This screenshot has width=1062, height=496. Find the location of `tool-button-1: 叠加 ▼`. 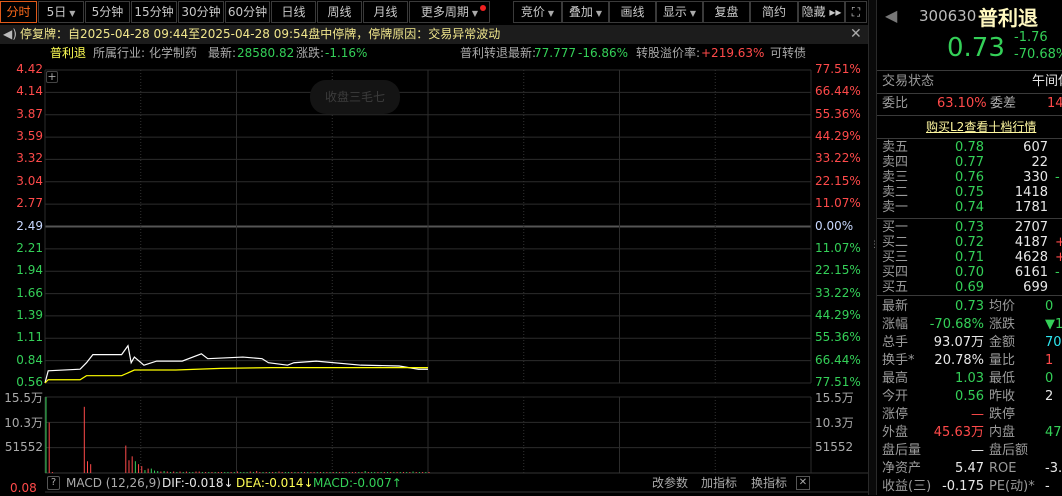

tool-button-1: 叠加 ▼ is located at coordinates (585, 12).